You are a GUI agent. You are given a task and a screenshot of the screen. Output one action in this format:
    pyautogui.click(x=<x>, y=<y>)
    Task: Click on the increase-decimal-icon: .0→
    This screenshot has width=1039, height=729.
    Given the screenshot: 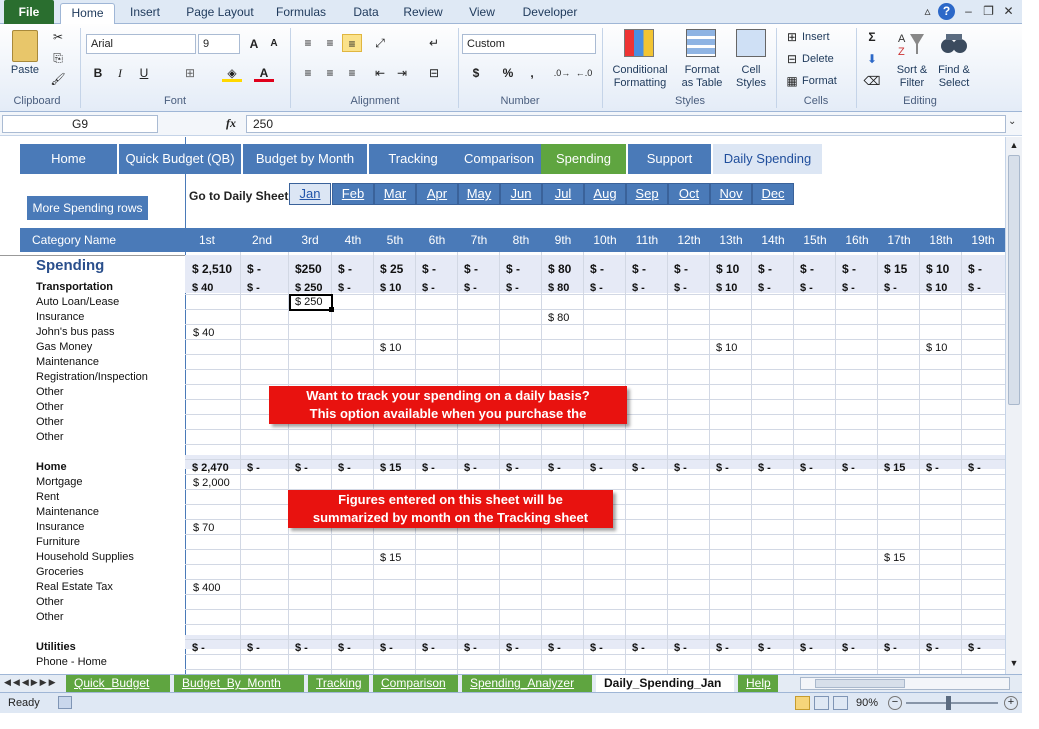 What is the action you would take?
    pyautogui.click(x=562, y=73)
    